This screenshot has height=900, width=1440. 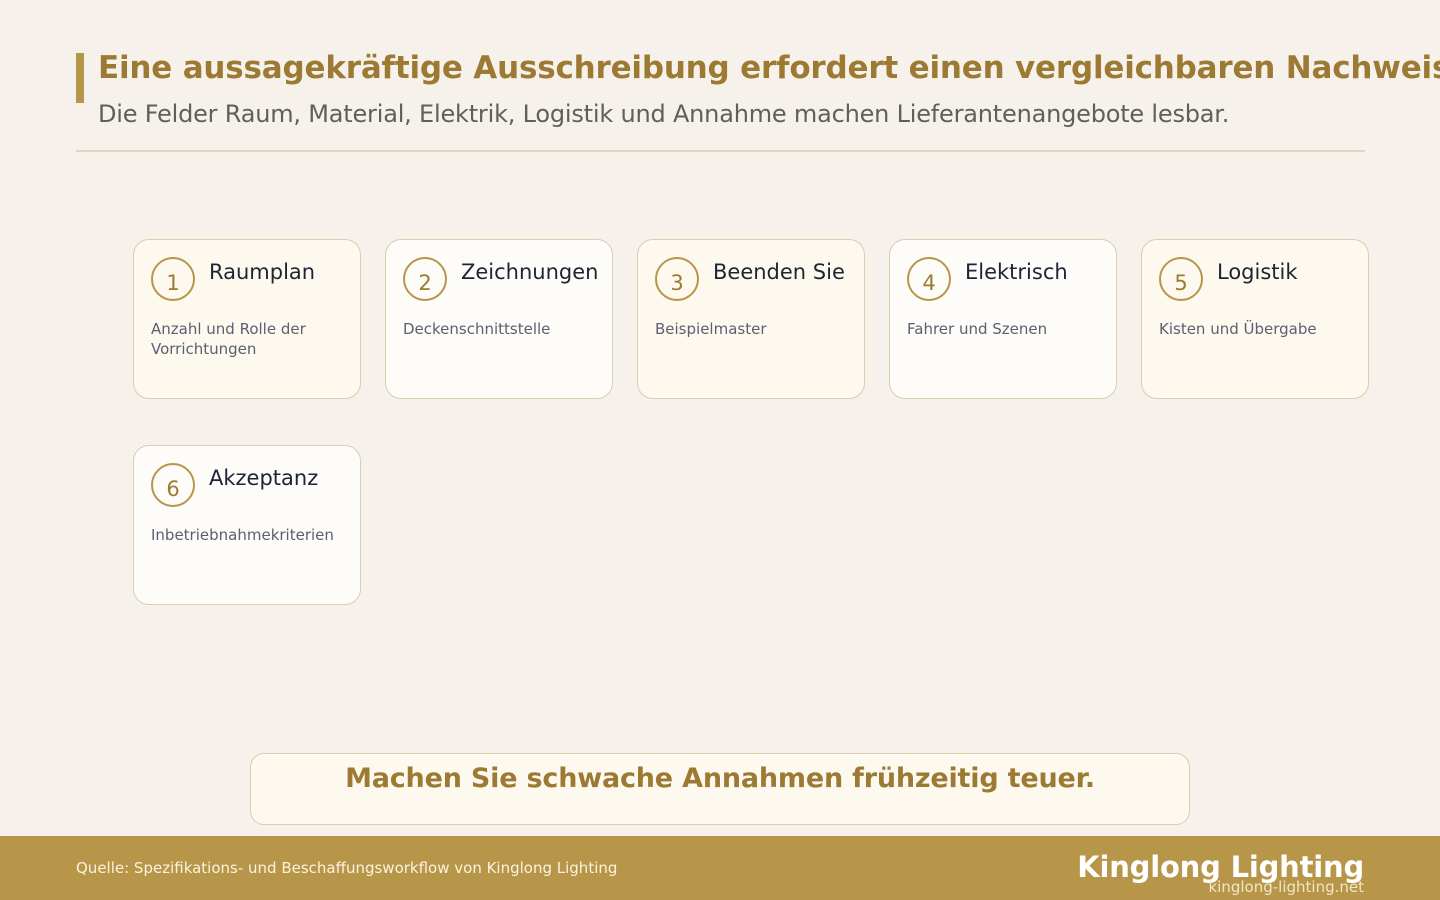 What do you see at coordinates (779, 272) in the screenshot?
I see `step-title: Beenden Sie` at bounding box center [779, 272].